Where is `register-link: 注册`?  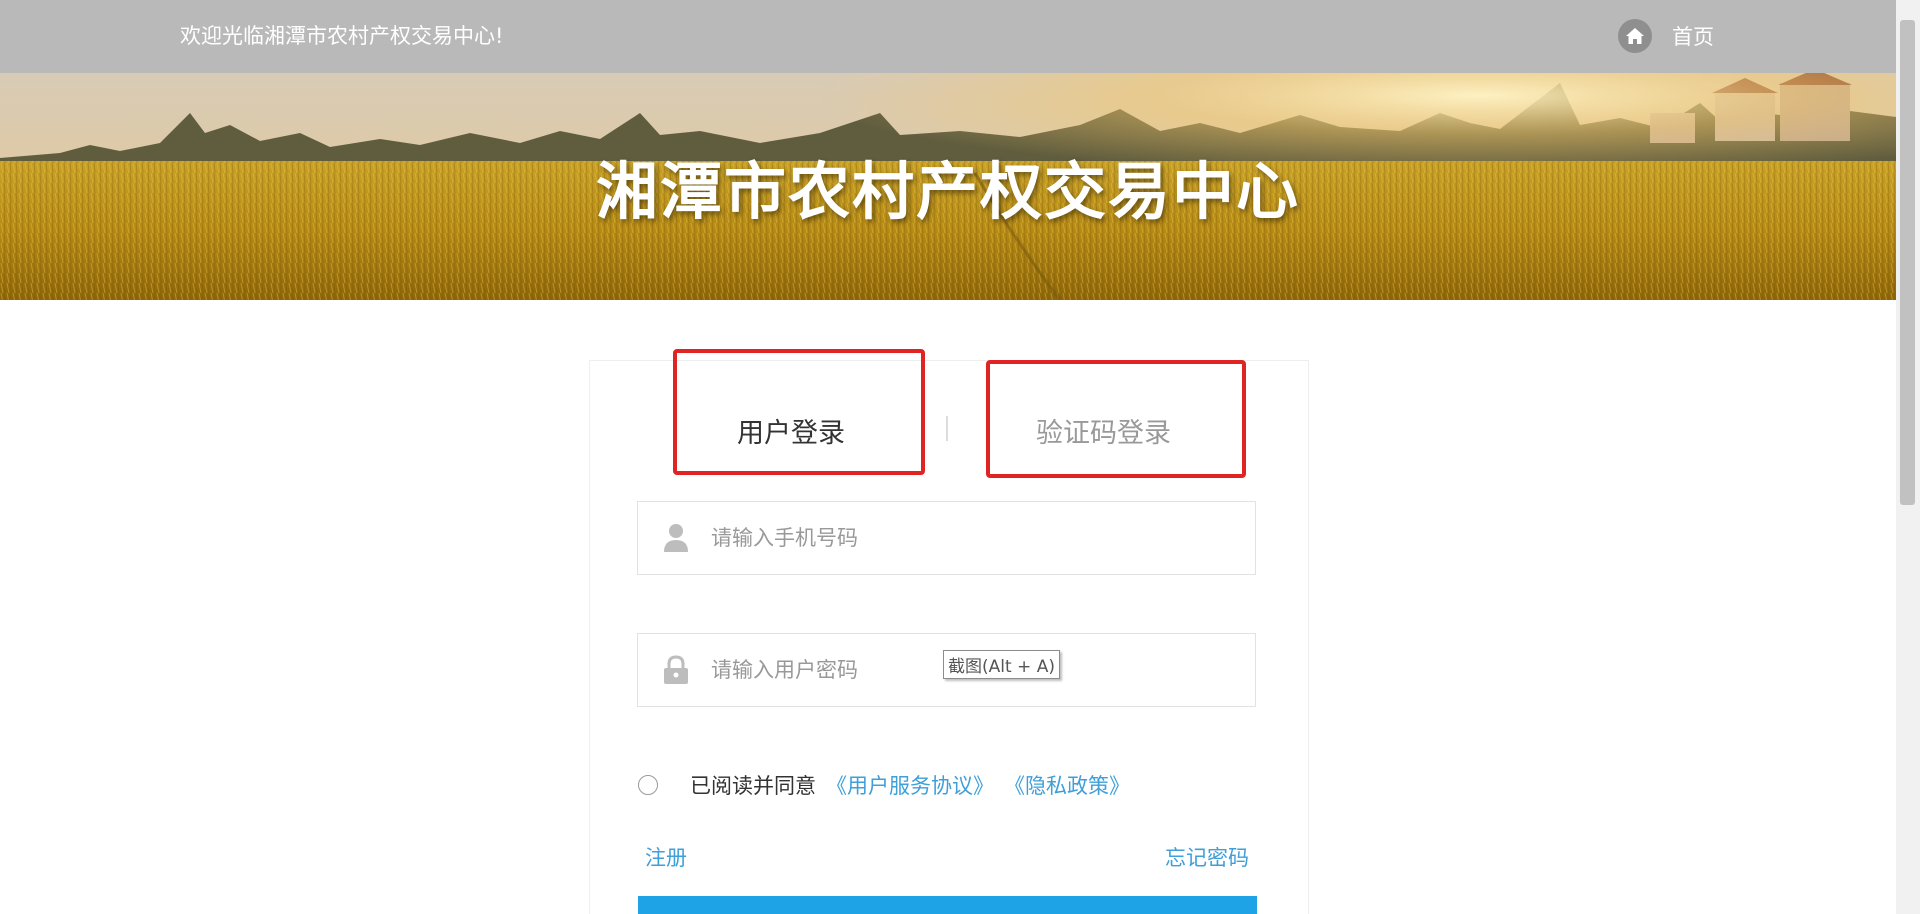
register-link: 注册 is located at coordinates (666, 857).